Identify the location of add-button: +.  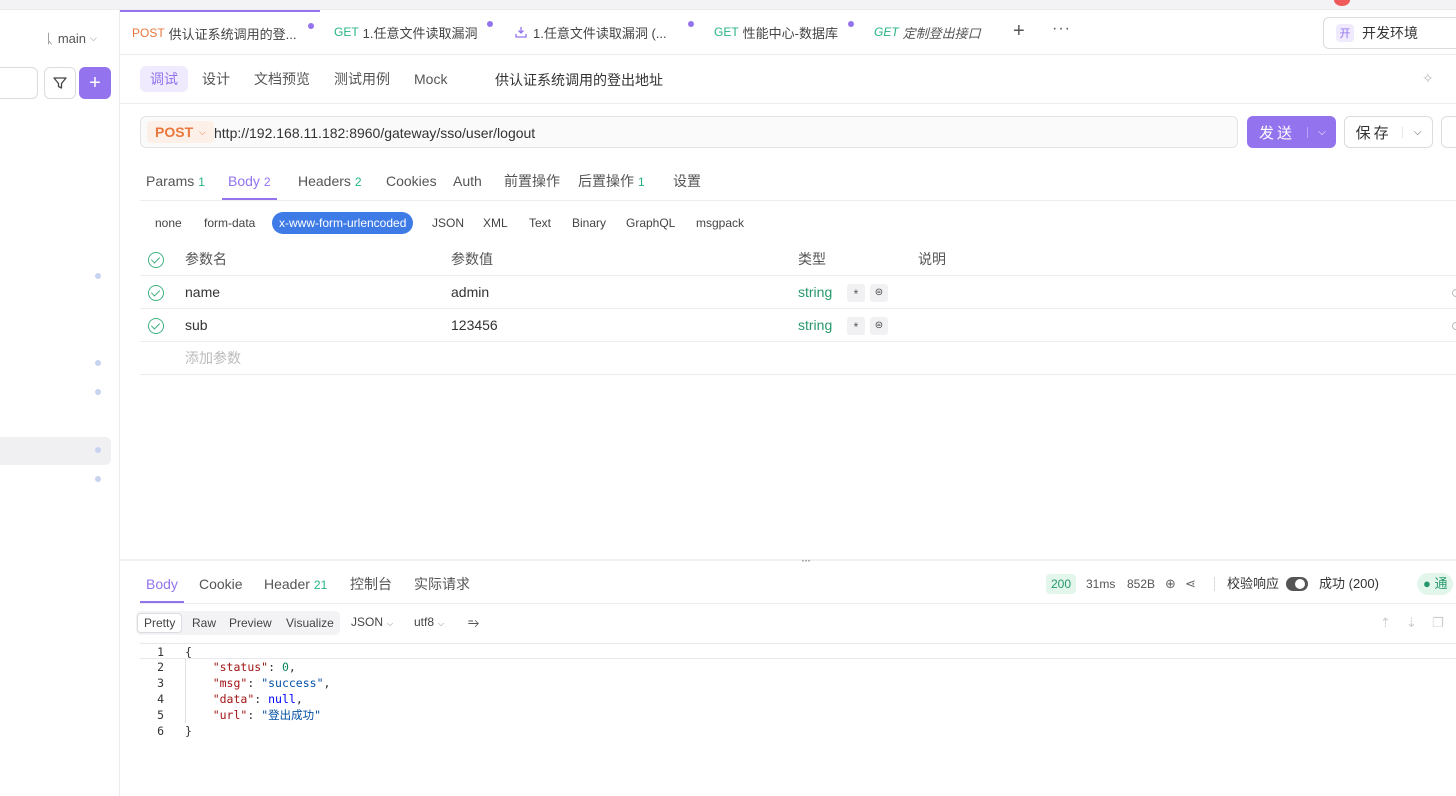
(95, 83).